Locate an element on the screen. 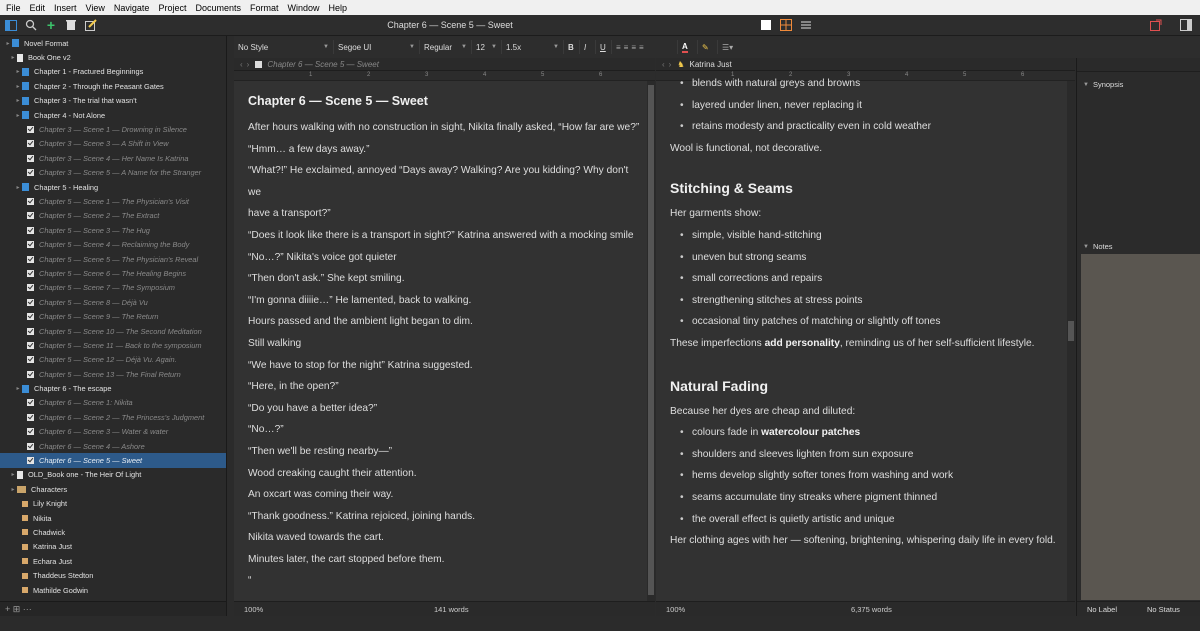  binder-item: ▸ OLD_Book one - The Heir Of Light is located at coordinates (113, 475).